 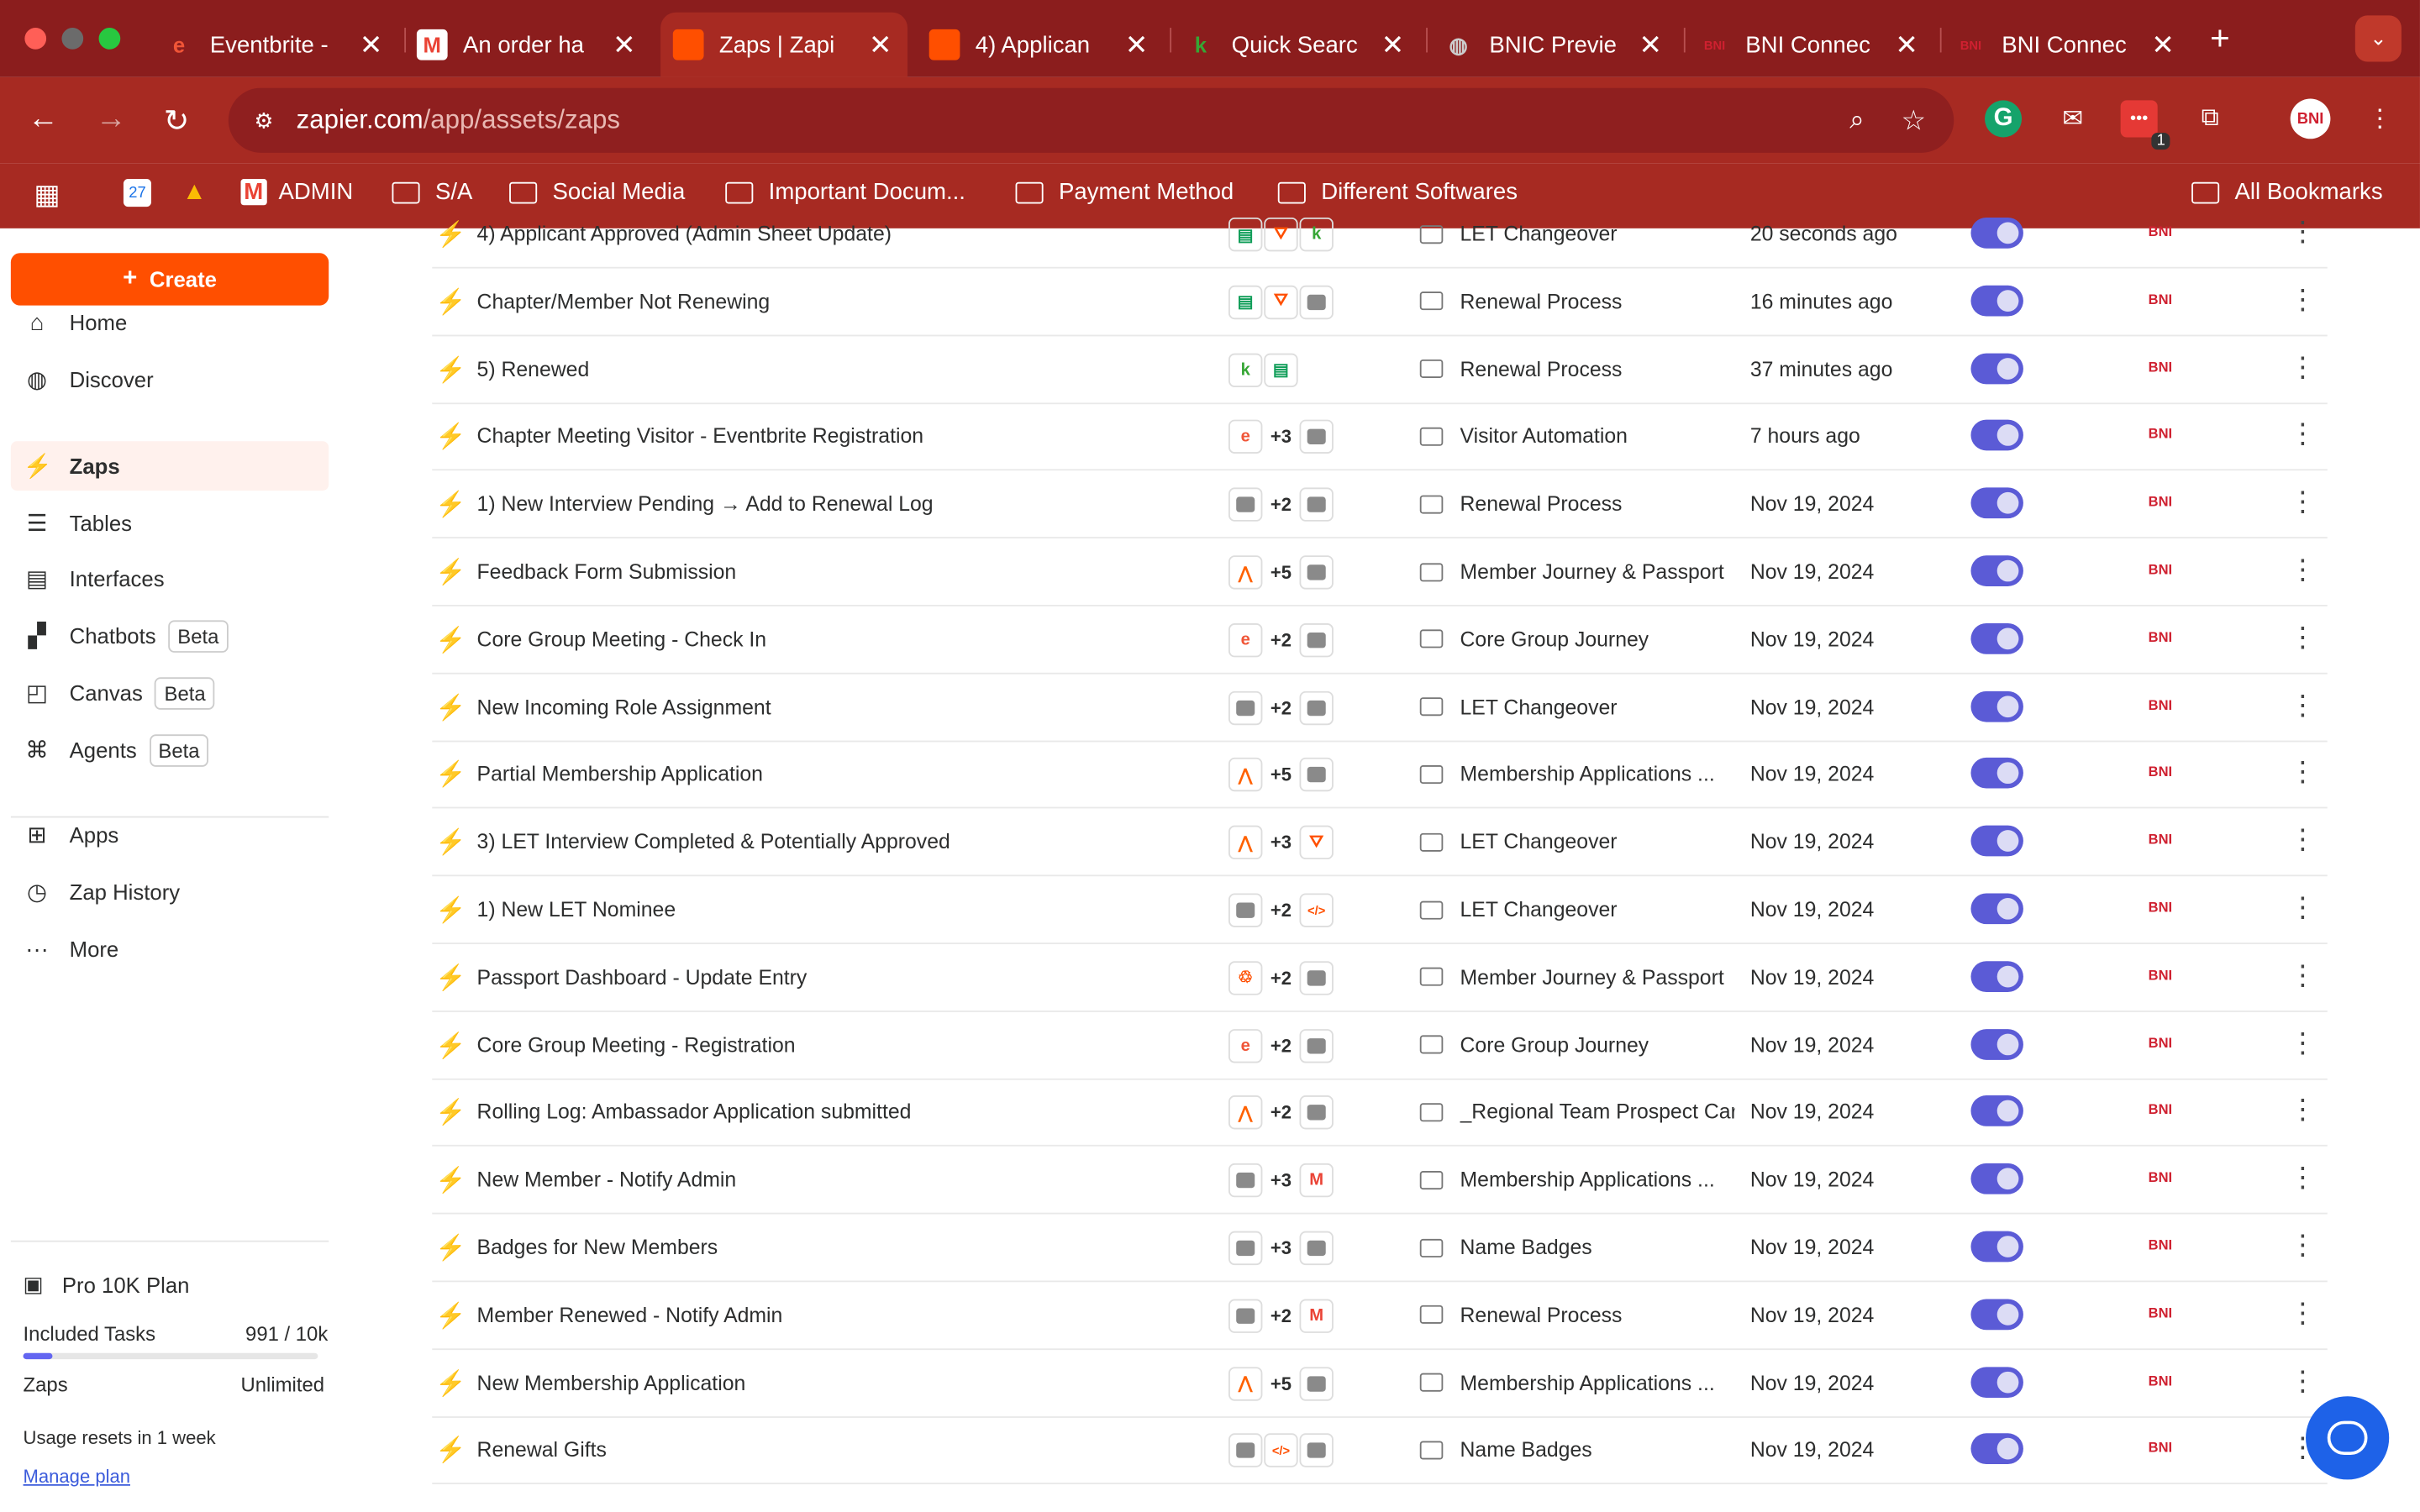 I want to click on sidebar-item-chatbots: ▞ Chatbots Beta, so click(x=170, y=635).